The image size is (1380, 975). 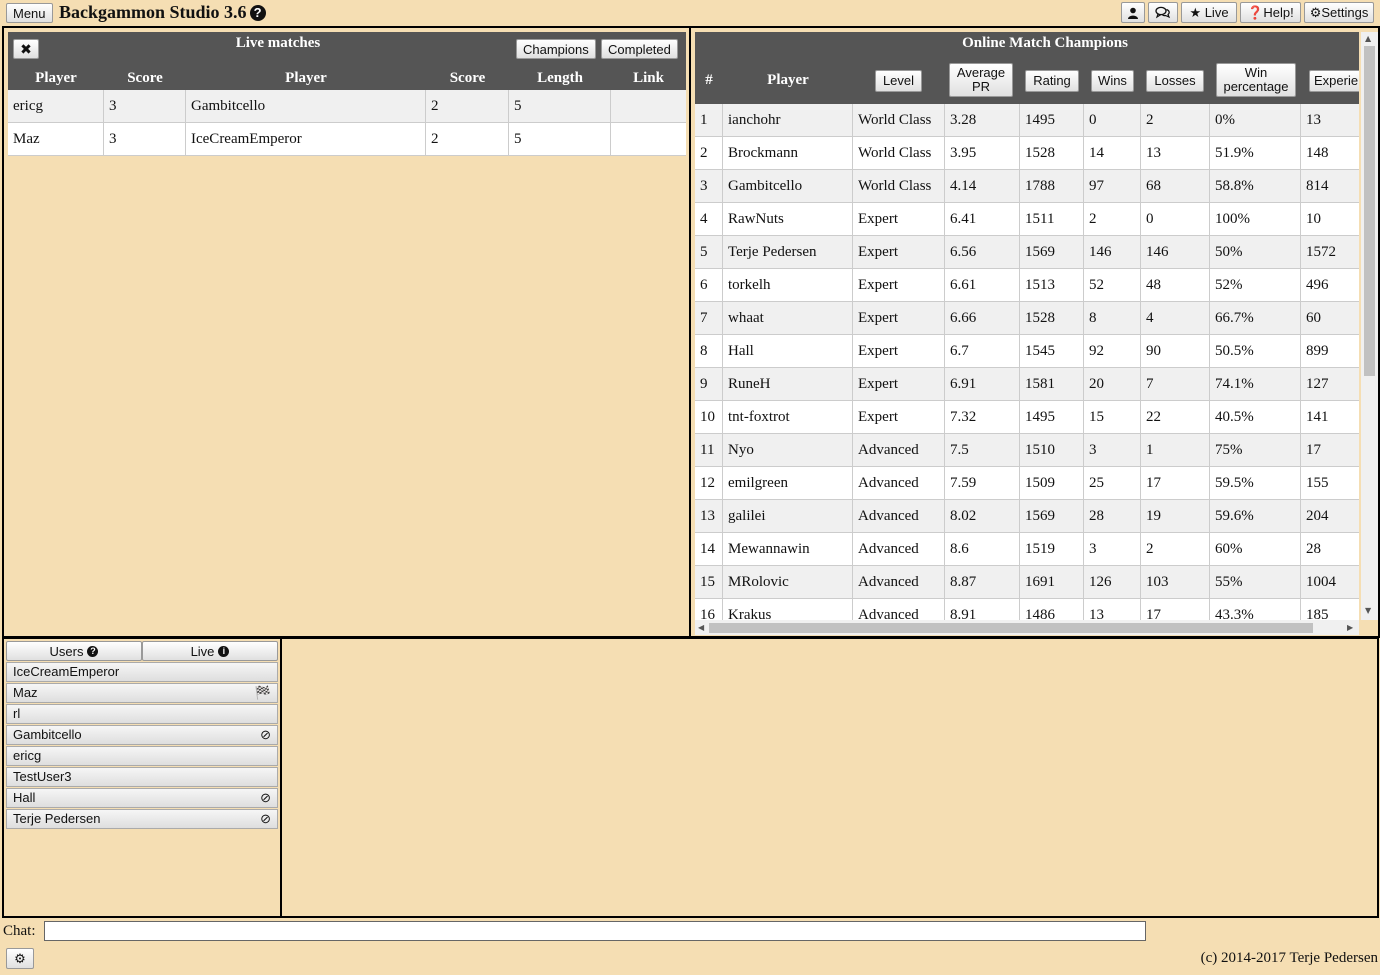 I want to click on vertical-scrollbar: ▲ ▼, so click(x=1369, y=326).